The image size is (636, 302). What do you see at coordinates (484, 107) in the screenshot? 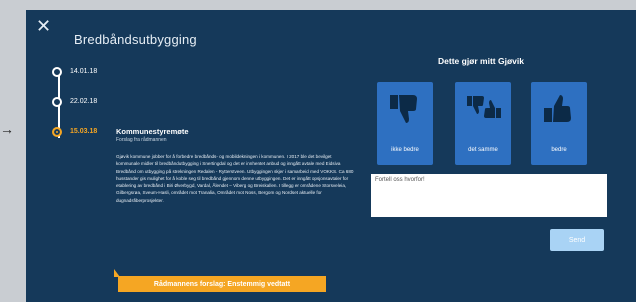
I see `thumbs-down-up-icon` at bounding box center [484, 107].